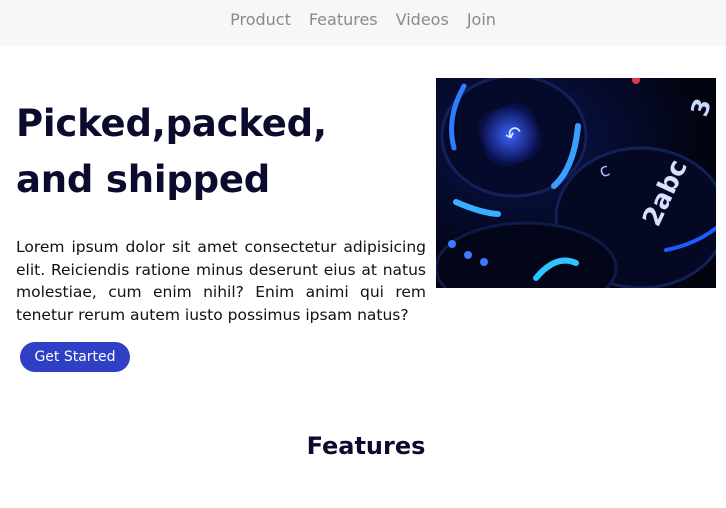 This screenshot has width=726, height=508. Describe the element at coordinates (422, 20) in the screenshot. I see `nav-link-videos: Videos` at that location.